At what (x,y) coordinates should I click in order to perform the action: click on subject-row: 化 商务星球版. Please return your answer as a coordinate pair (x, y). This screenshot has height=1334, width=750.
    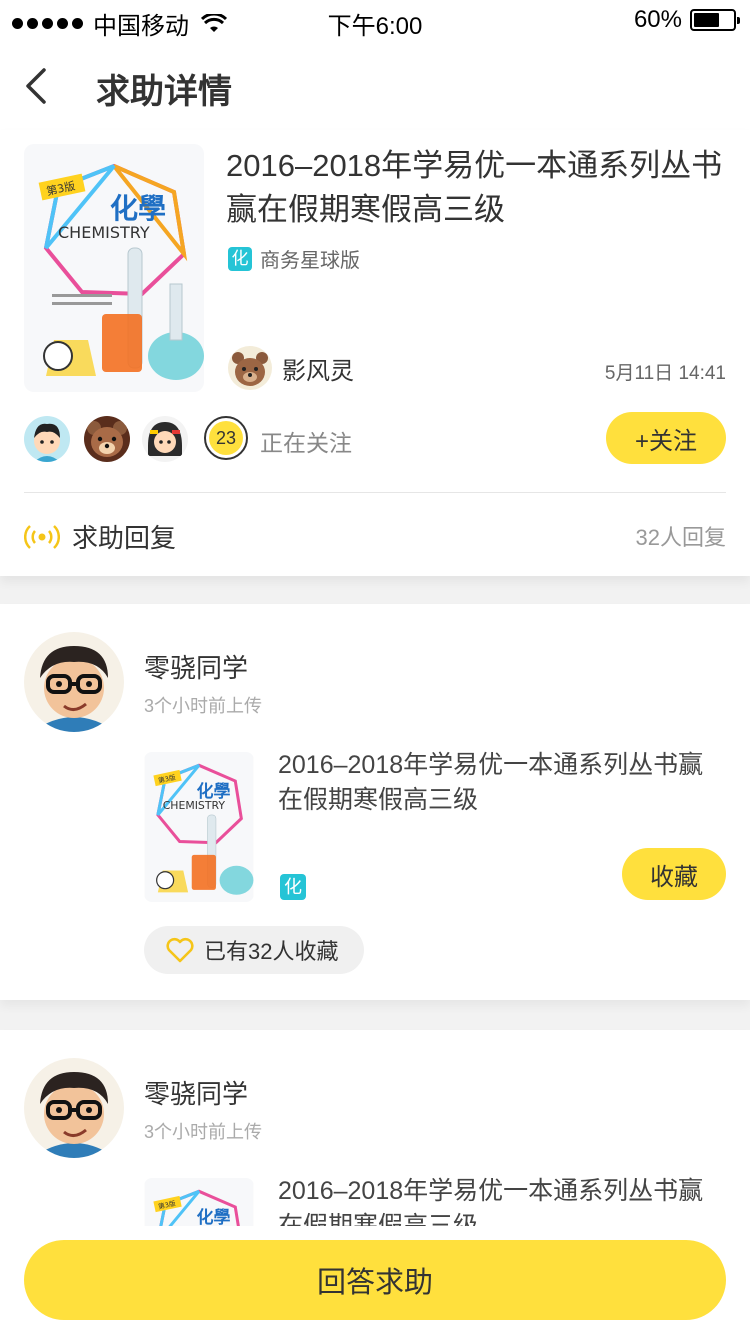
    Looking at the image, I should click on (294, 258).